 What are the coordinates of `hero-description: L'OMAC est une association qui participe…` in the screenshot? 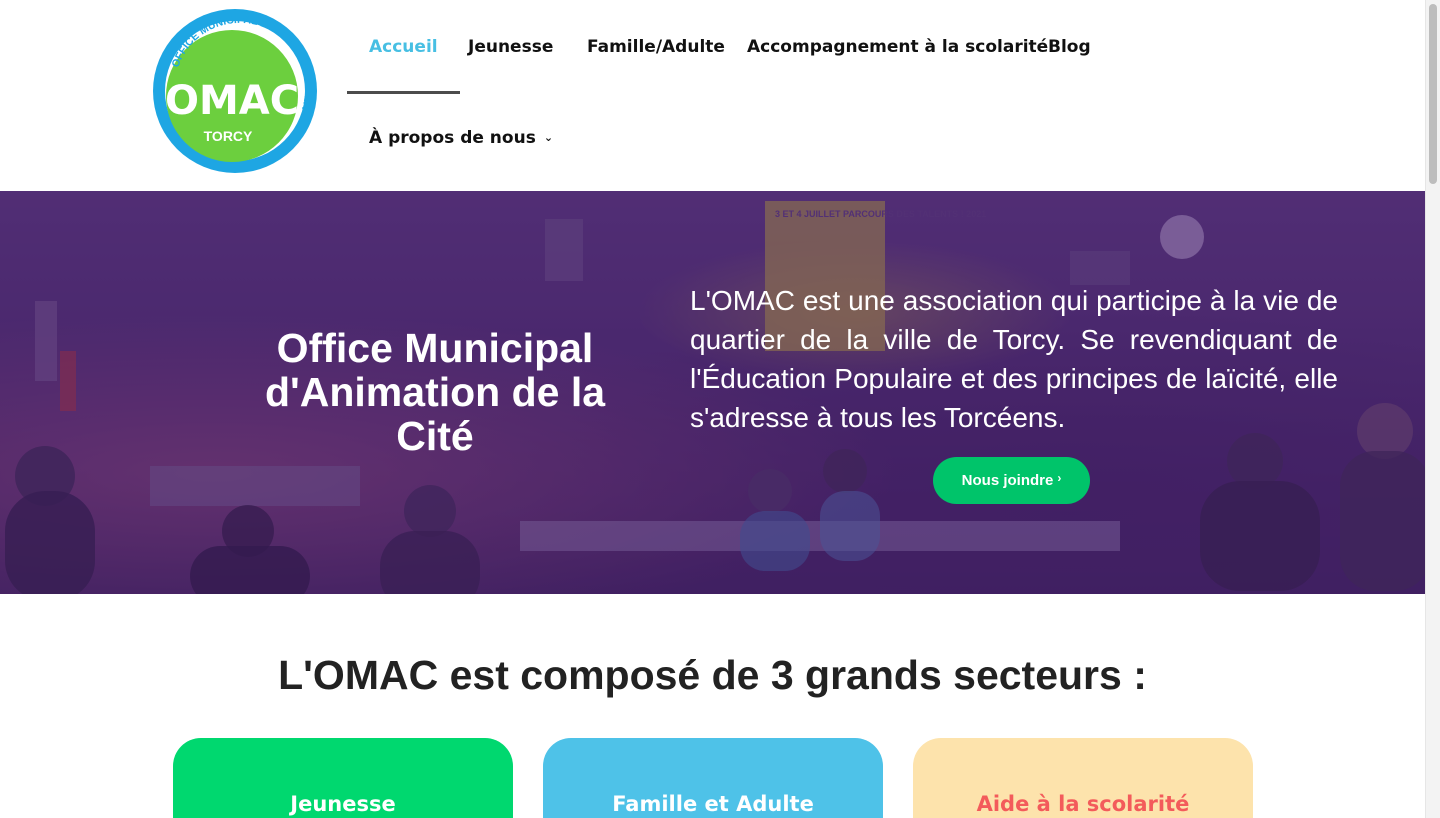 It's located at (1014, 359).